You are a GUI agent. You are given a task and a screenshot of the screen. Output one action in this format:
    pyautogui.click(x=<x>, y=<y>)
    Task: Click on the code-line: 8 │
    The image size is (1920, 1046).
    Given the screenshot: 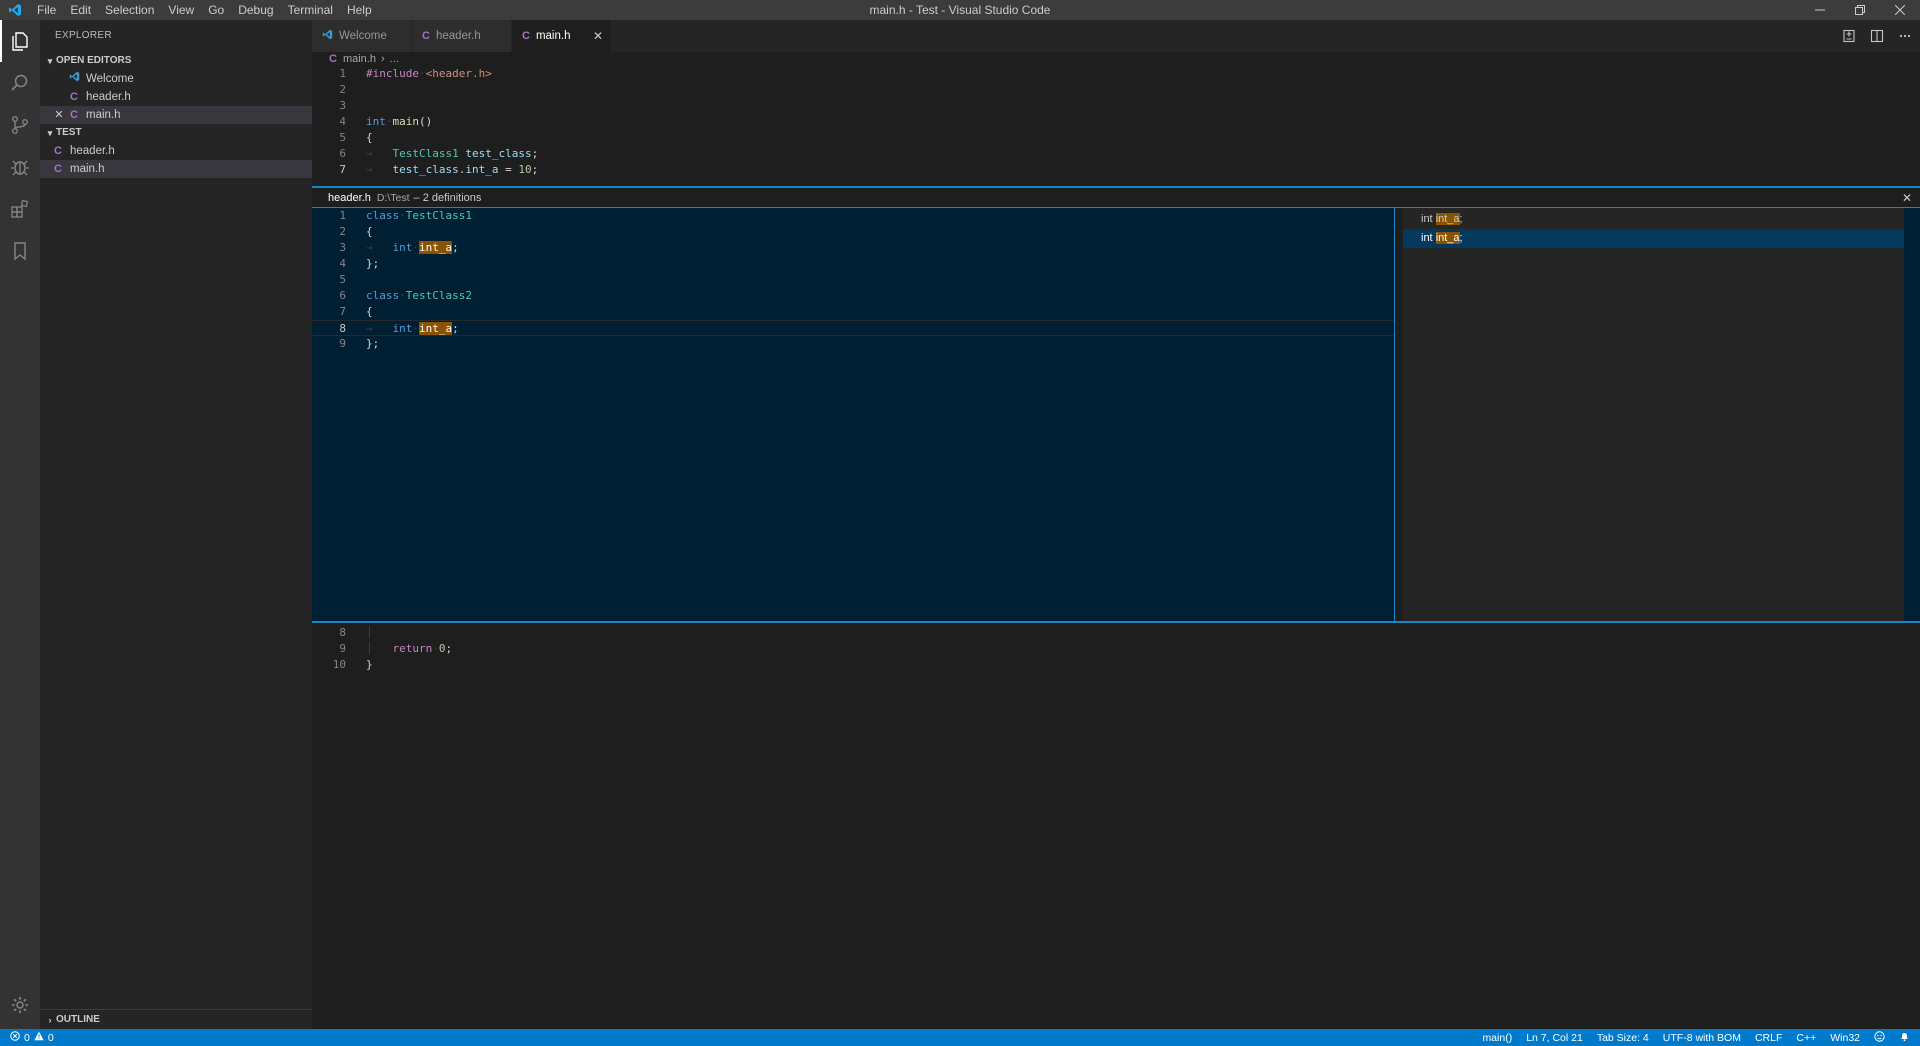 What is the action you would take?
    pyautogui.click(x=1116, y=633)
    